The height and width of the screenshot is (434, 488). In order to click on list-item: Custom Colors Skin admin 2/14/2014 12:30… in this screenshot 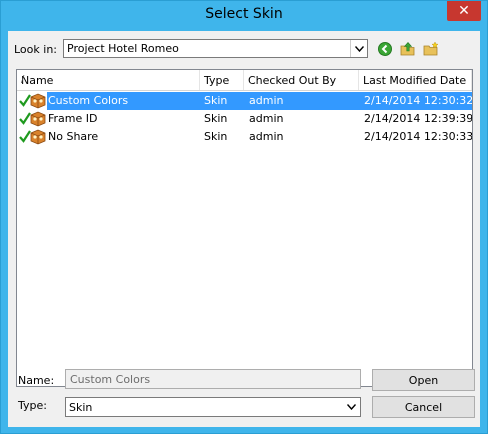, I will do `click(244, 101)`.